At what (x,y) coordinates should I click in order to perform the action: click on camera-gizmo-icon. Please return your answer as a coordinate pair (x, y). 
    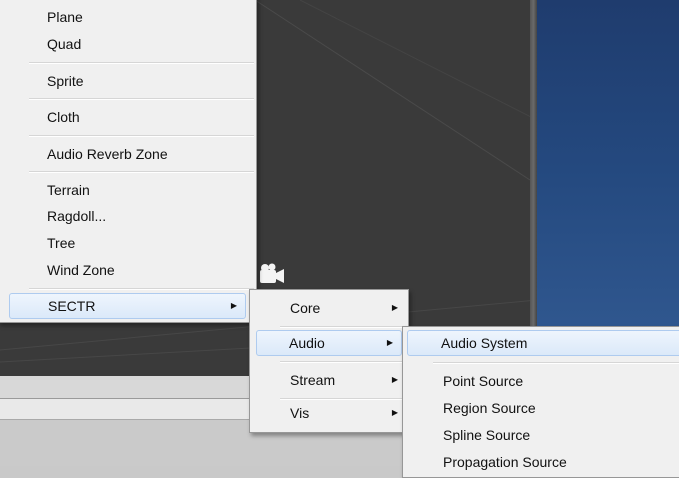
    Looking at the image, I should click on (271, 275).